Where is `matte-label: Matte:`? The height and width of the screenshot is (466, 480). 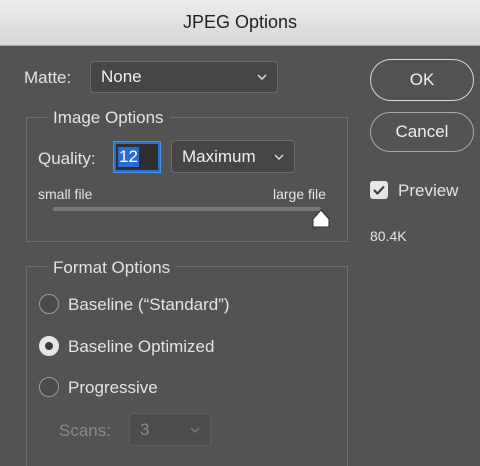
matte-label: Matte: is located at coordinates (48, 77).